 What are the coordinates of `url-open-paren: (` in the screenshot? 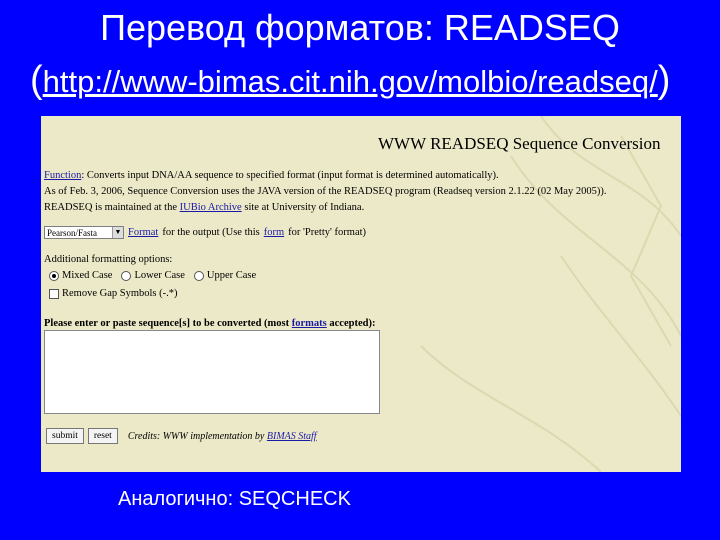 It's located at (36, 80).